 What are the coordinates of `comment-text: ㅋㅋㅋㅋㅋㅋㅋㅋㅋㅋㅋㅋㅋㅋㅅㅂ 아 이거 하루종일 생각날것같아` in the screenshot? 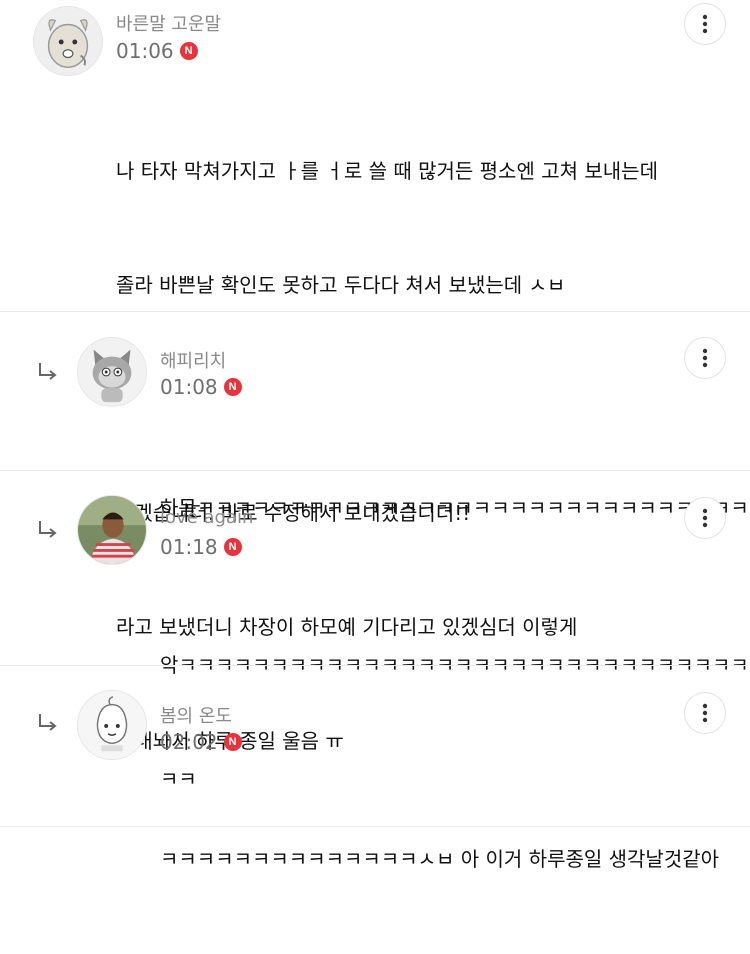 It's located at (439, 859).